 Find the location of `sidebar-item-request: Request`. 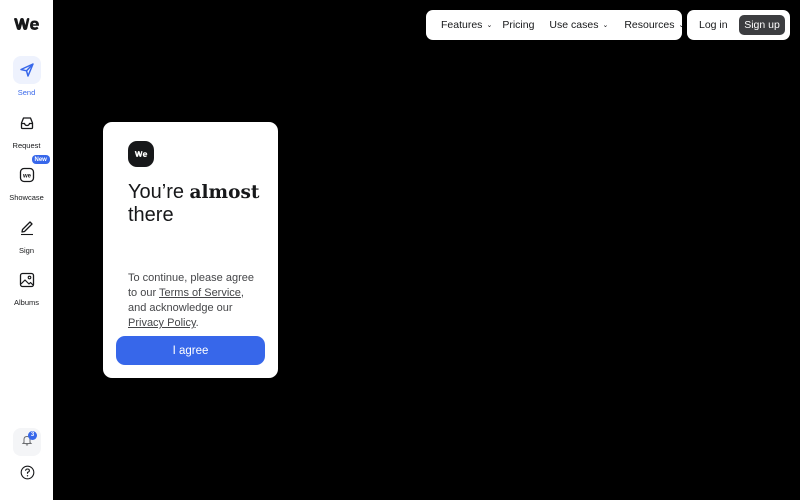

sidebar-item-request: Request is located at coordinates (26, 129).